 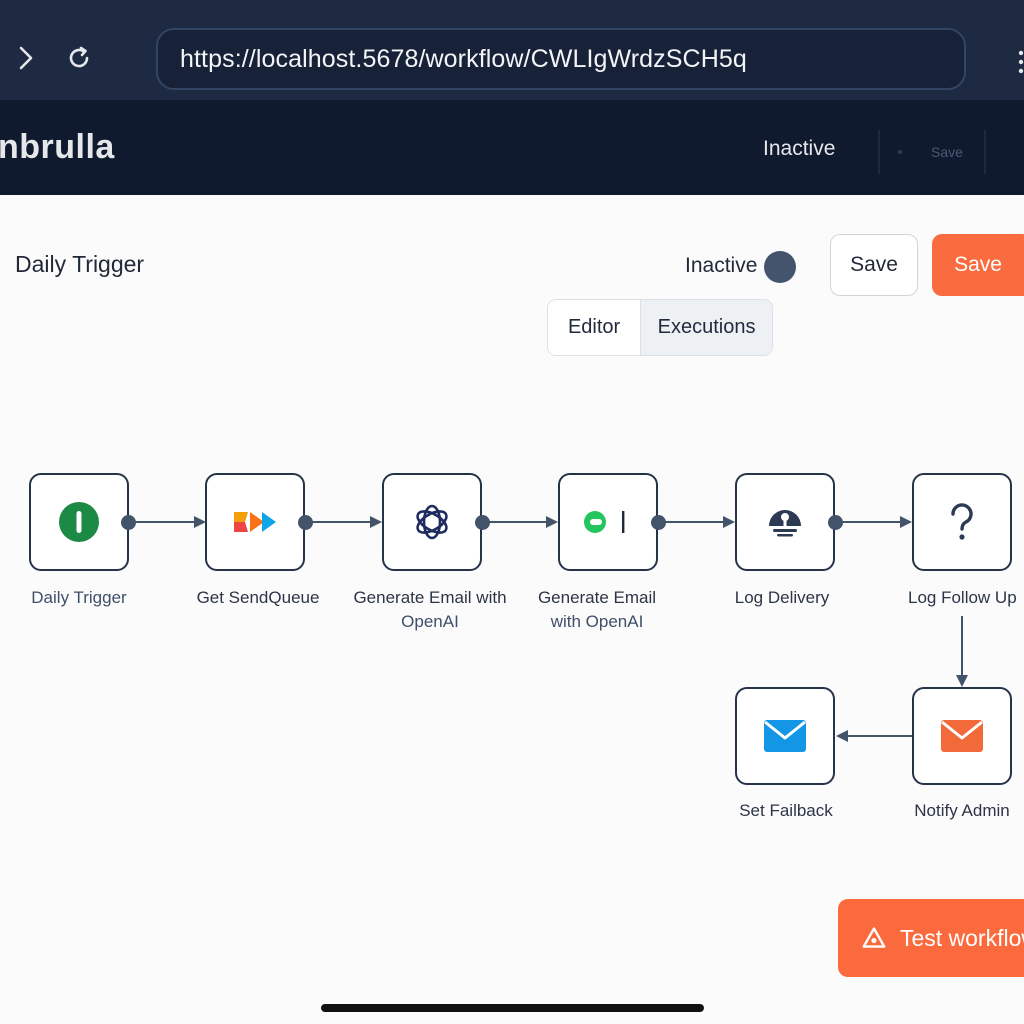 I want to click on node-label-set-failback: Set Failback, so click(x=786, y=810).